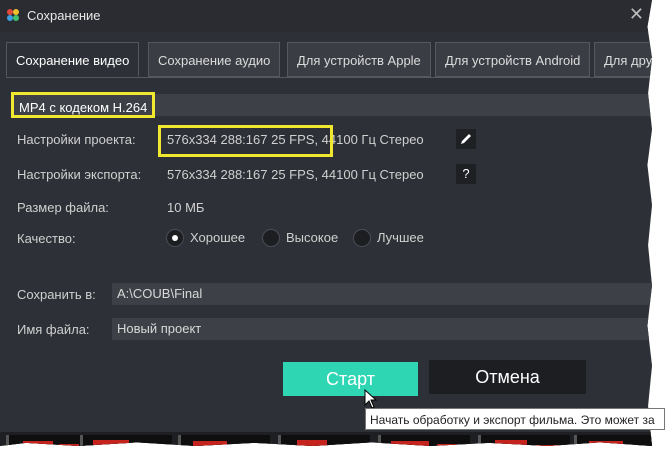 The height and width of the screenshot is (464, 668). I want to click on timeline-strip, so click(326, 439).